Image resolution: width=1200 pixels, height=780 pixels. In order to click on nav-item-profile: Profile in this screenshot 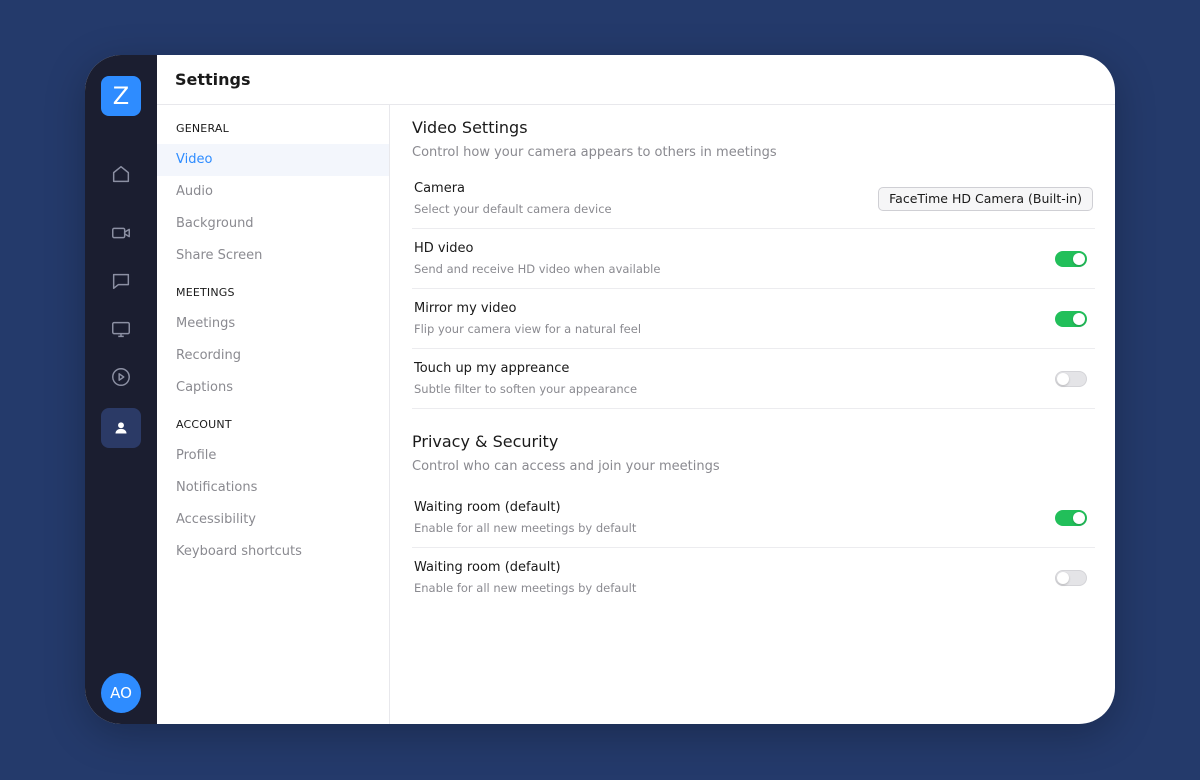, I will do `click(273, 456)`.